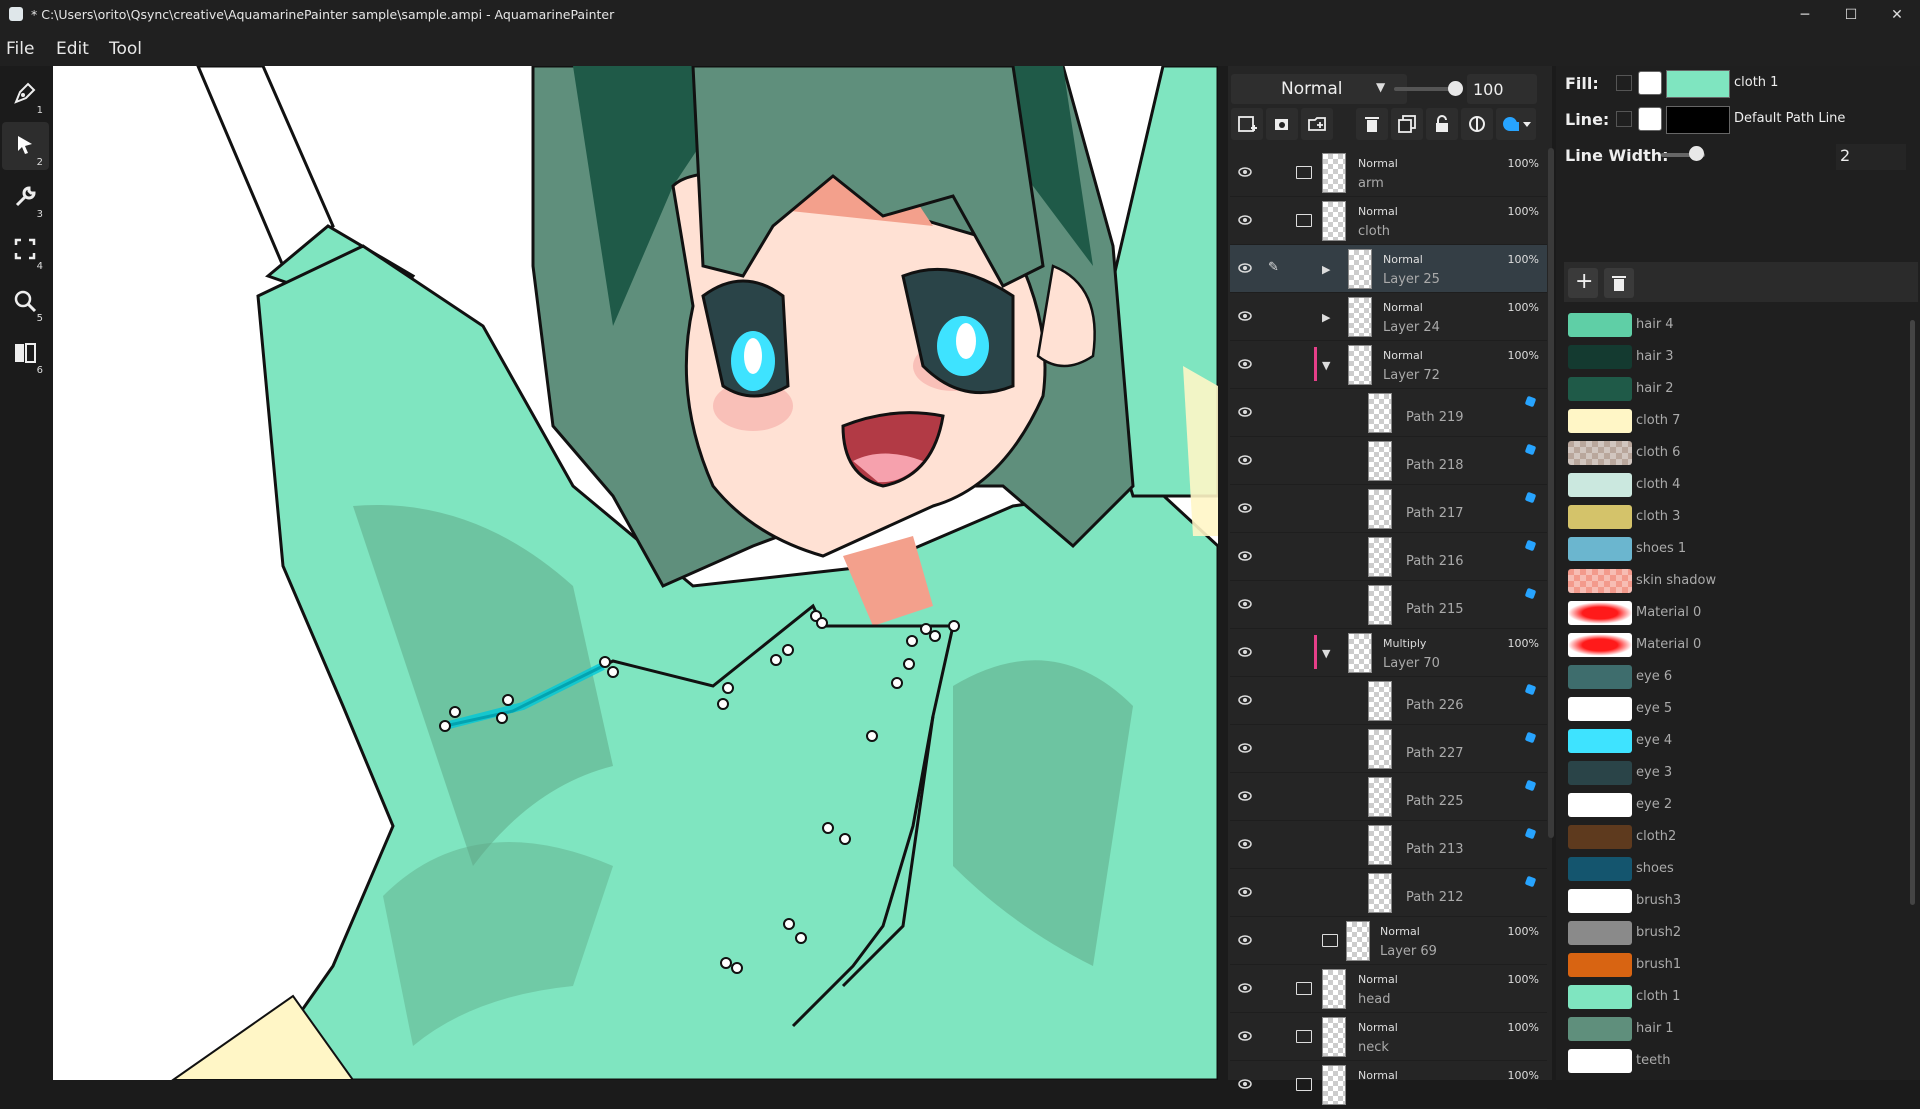 Image resolution: width=1920 pixels, height=1109 pixels. What do you see at coordinates (1372, 124) in the screenshot?
I see `delete-layer-button` at bounding box center [1372, 124].